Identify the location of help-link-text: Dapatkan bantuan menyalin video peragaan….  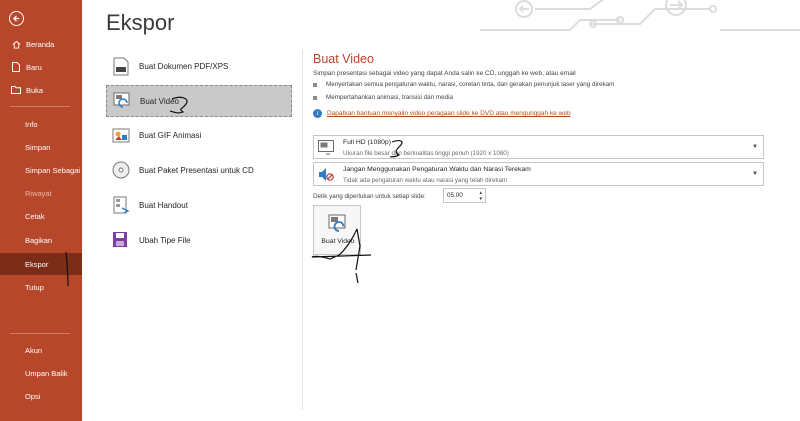
(449, 113).